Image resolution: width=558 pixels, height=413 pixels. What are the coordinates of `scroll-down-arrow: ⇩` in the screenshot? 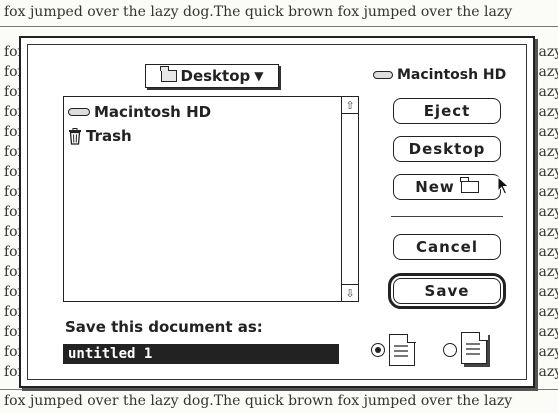 It's located at (350, 292).